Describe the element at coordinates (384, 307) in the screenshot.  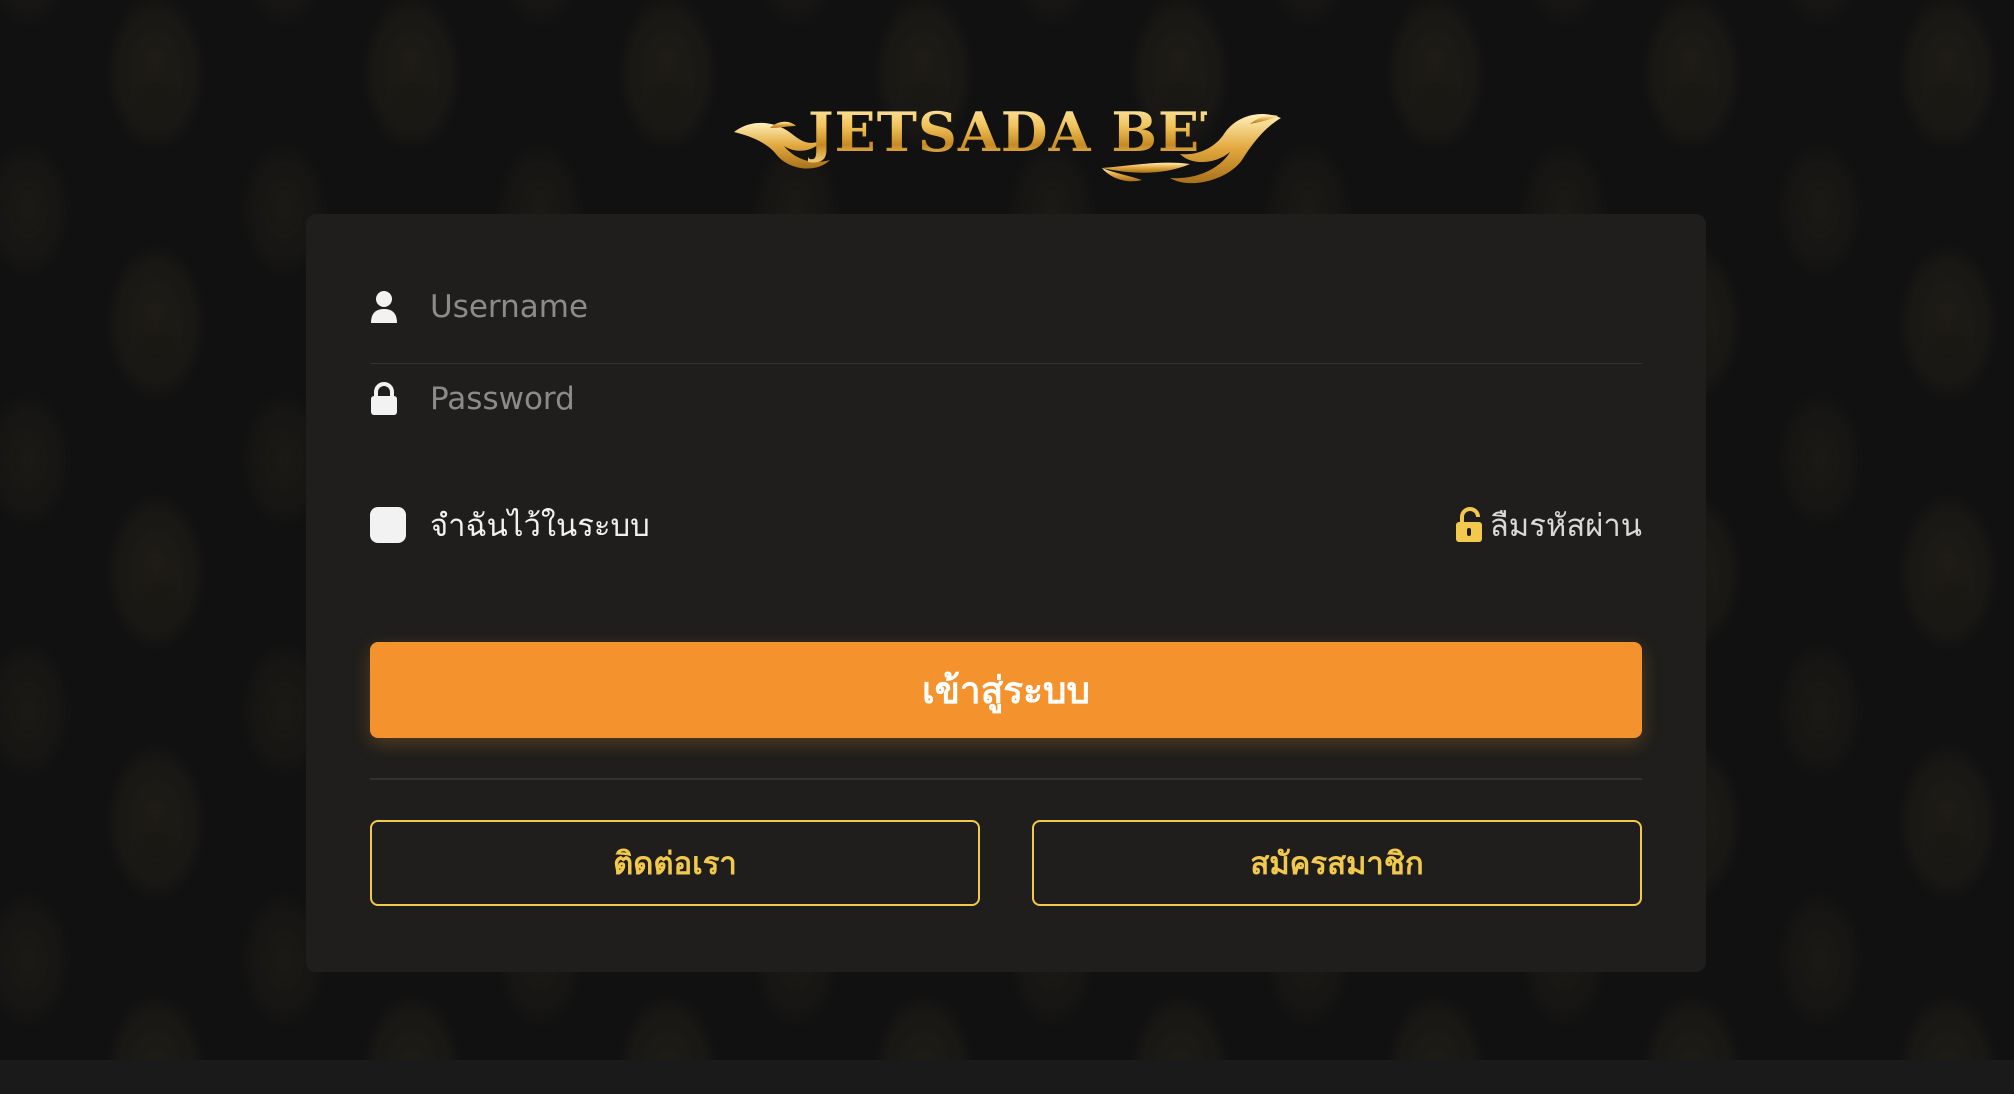
I see `user-icon` at that location.